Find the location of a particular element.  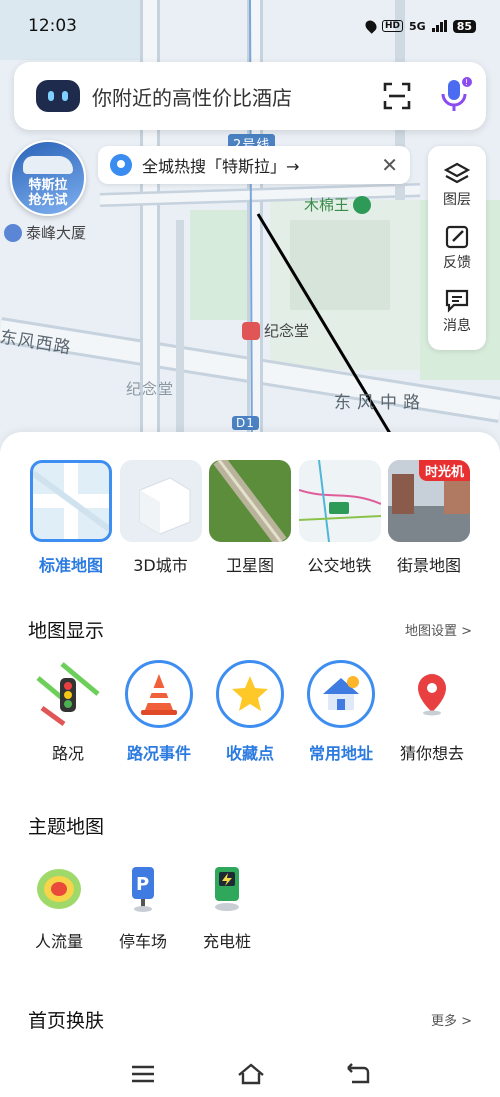

map-type-transit: 公交地铁 is located at coordinates (340, 518).